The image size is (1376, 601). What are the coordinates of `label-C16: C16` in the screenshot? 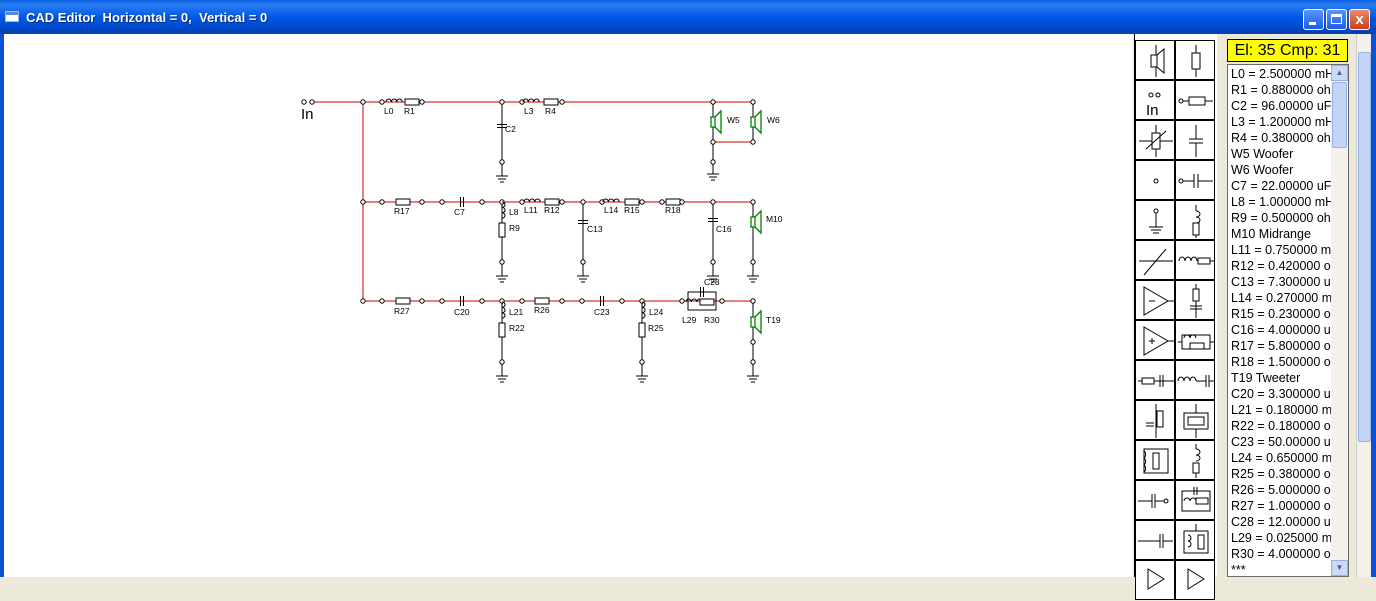 It's located at (724, 229).